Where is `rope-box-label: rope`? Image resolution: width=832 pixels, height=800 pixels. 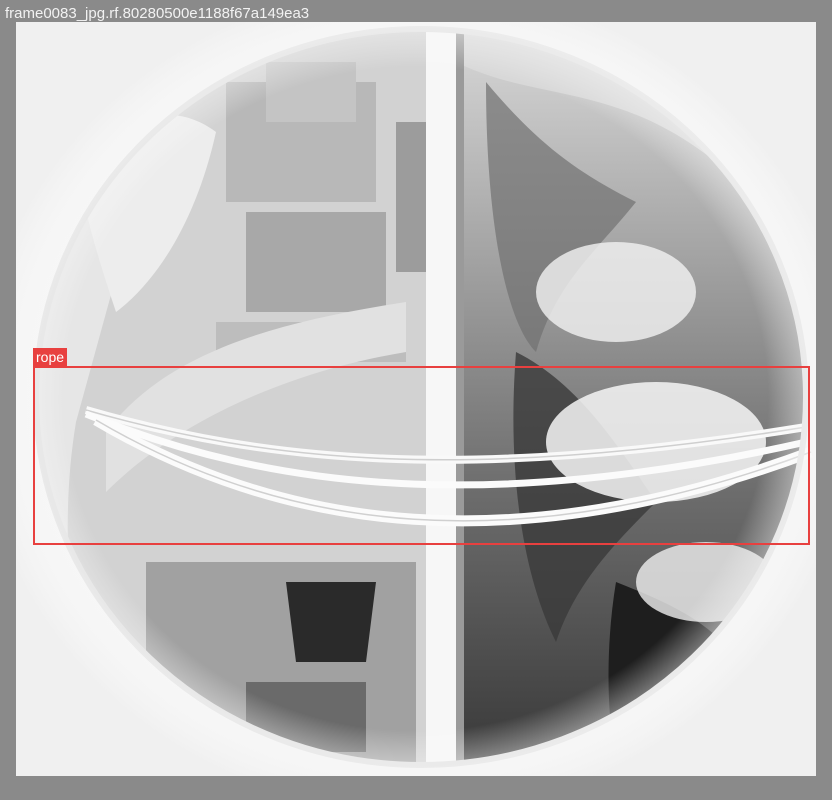
rope-box-label: rope is located at coordinates (50, 357).